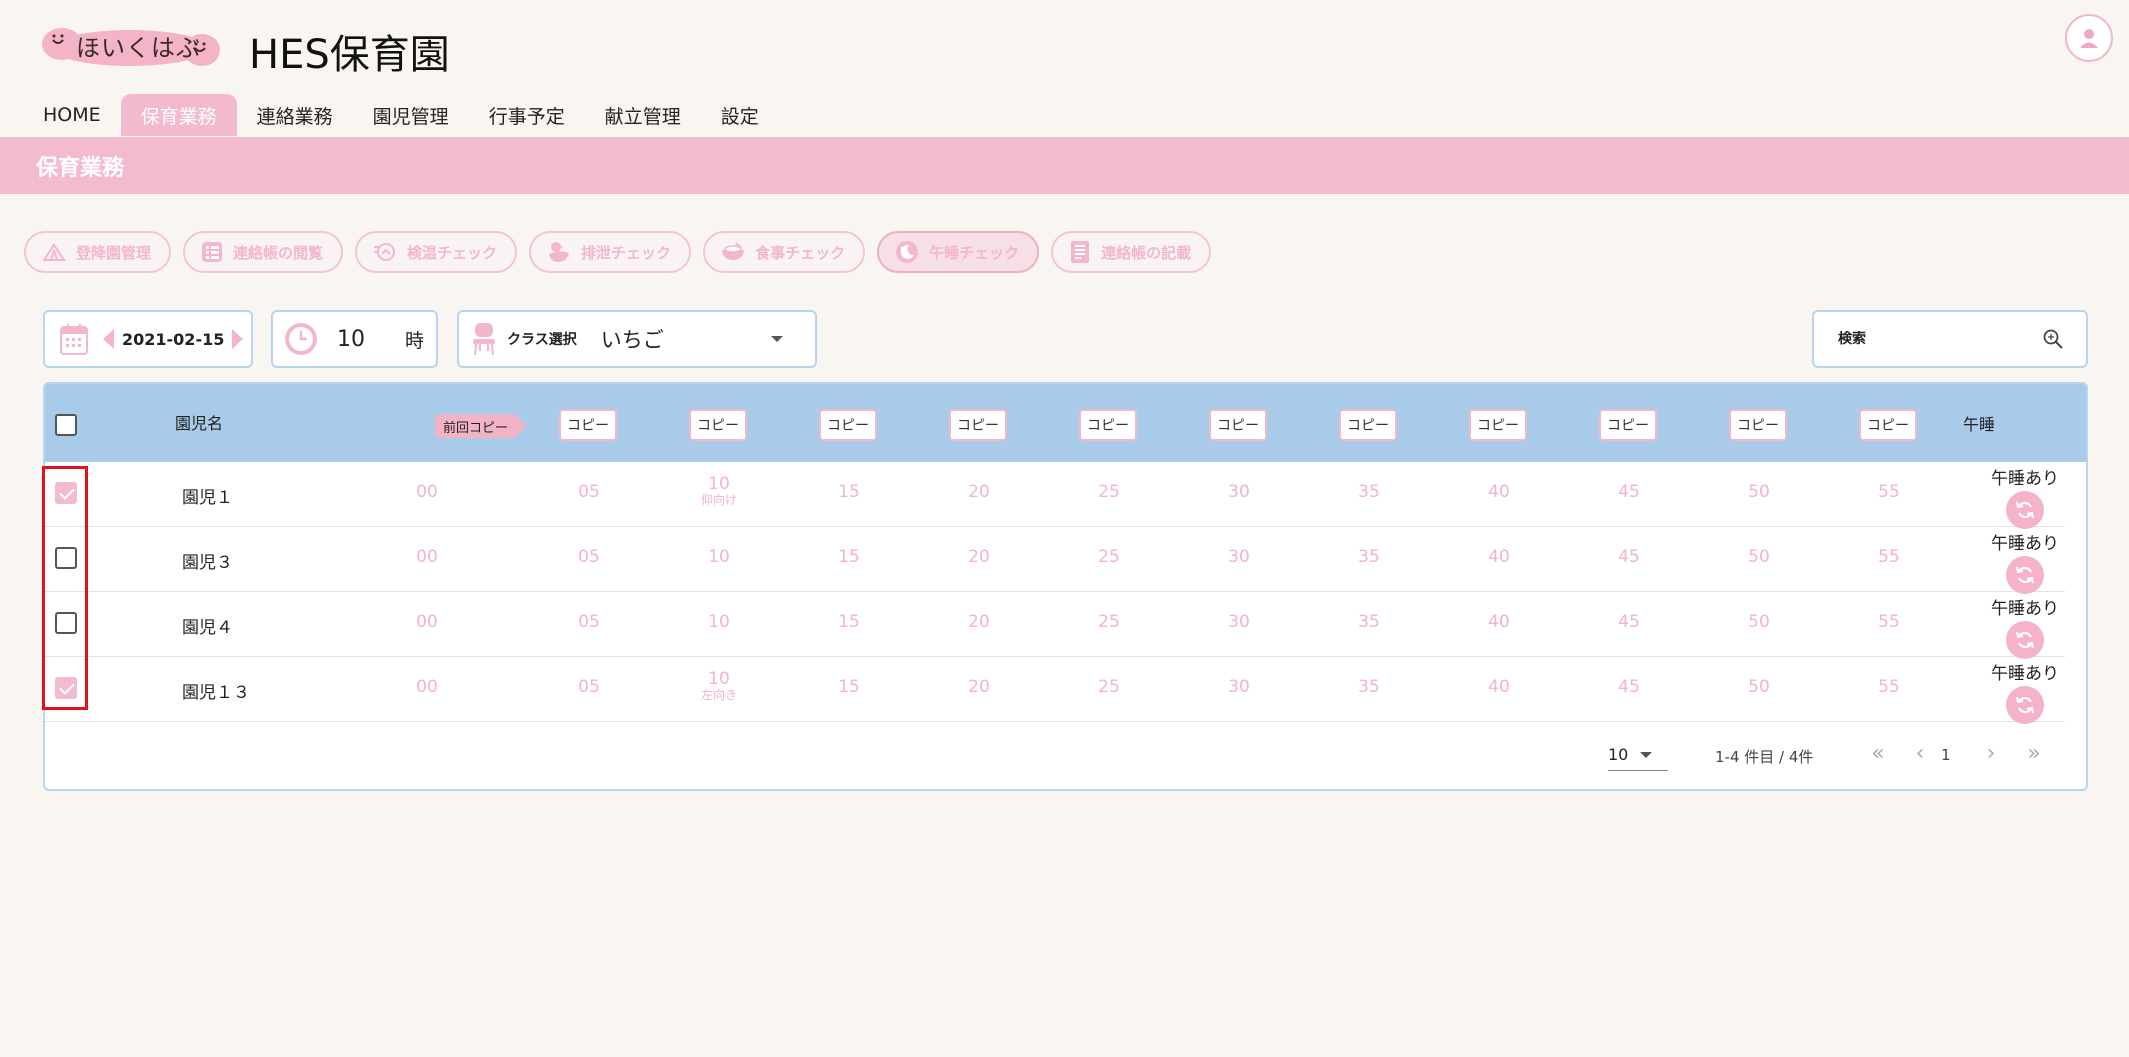  I want to click on copy-button-20: コピー, so click(978, 425).